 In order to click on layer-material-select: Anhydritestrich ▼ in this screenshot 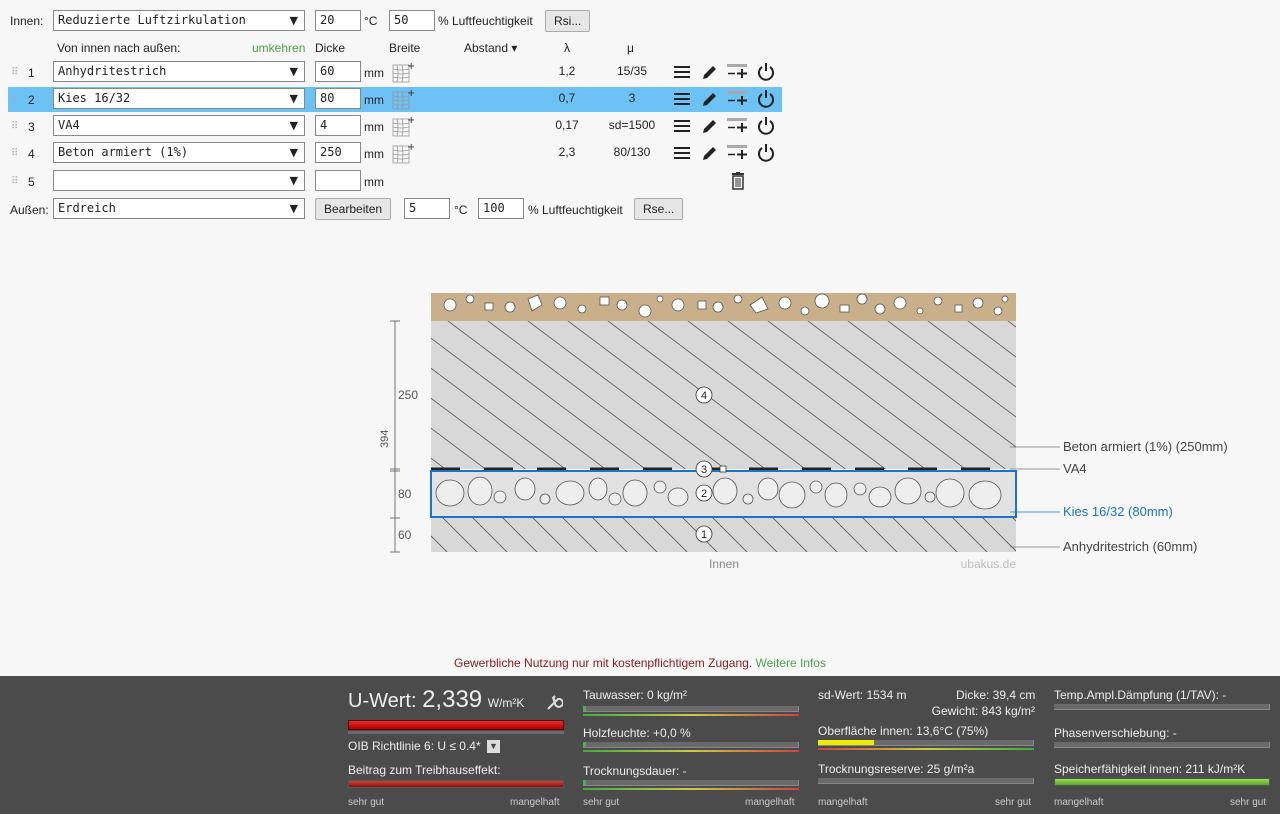, I will do `click(179, 71)`.